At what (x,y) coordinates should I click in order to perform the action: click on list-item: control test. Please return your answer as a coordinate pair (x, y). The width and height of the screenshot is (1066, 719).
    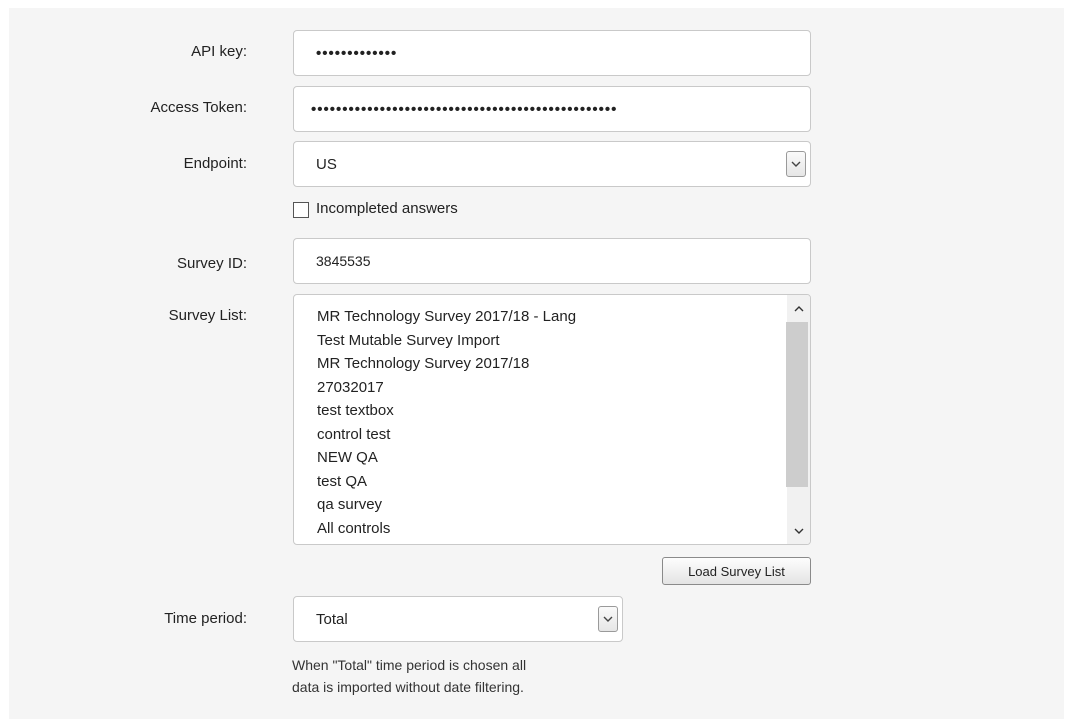
    Looking at the image, I should click on (446, 435).